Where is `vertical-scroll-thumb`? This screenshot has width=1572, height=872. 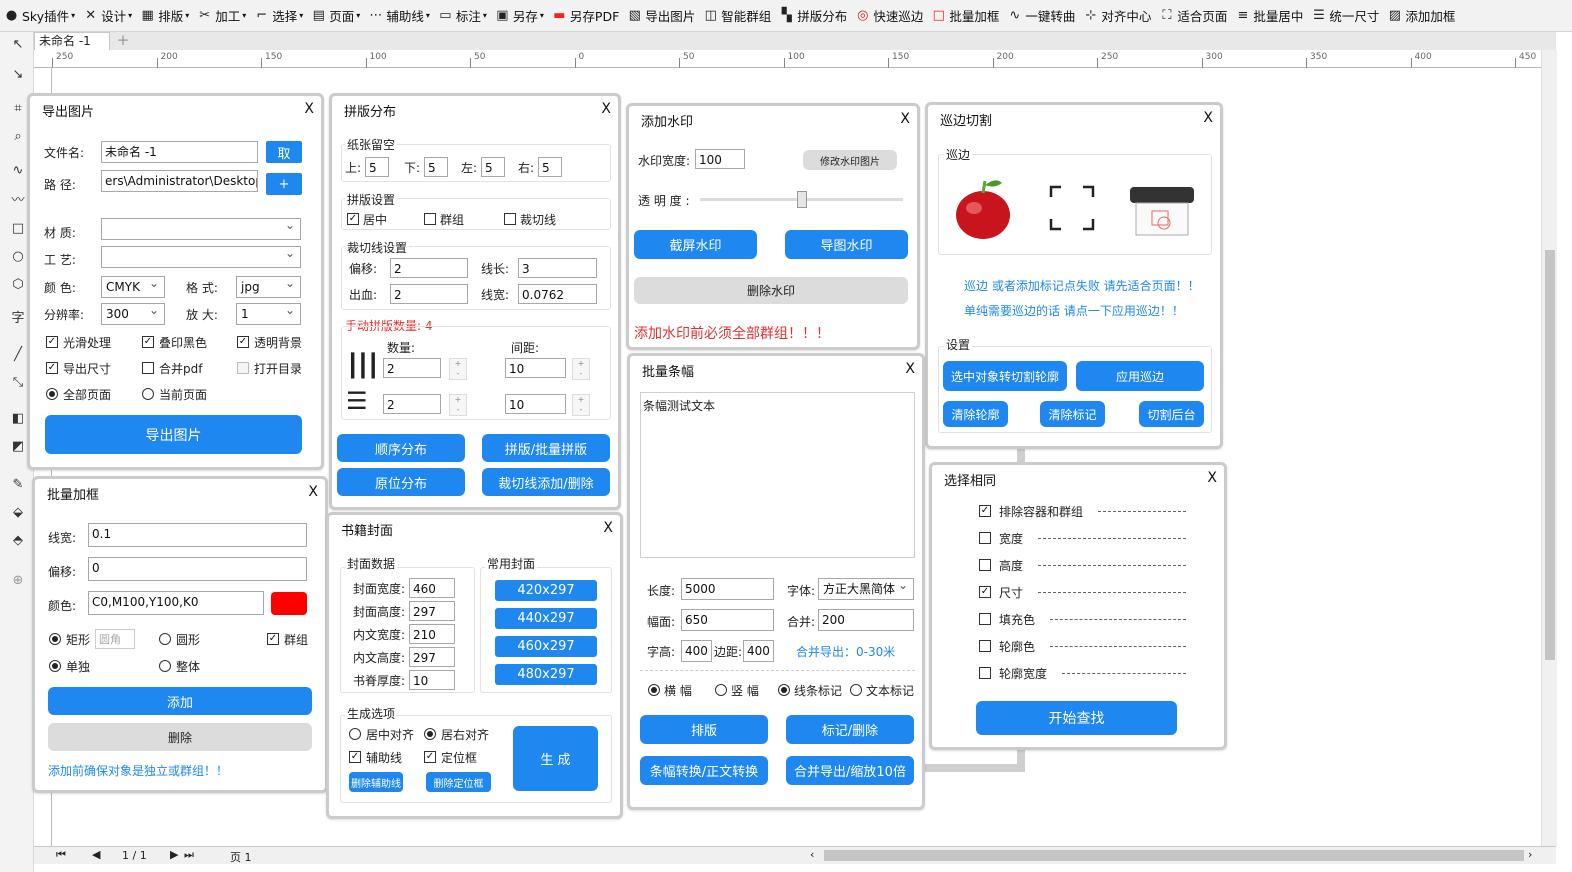 vertical-scroll-thumb is located at coordinates (1550, 455).